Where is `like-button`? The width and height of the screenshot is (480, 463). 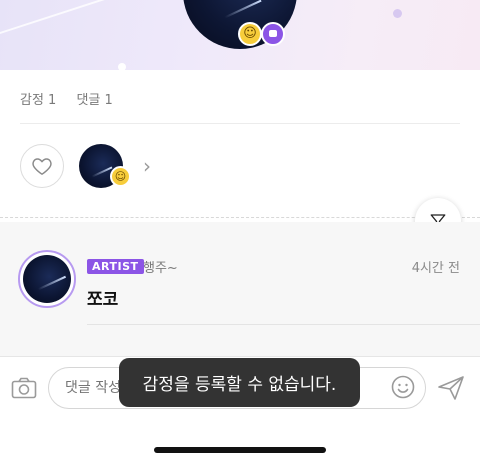 like-button is located at coordinates (42, 166).